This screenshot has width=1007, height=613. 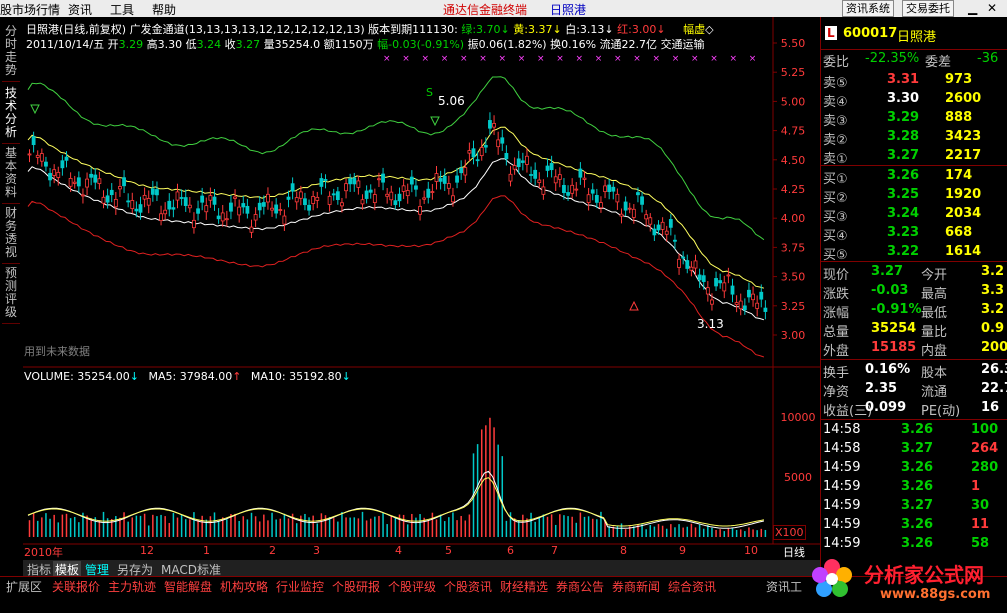 What do you see at coordinates (914, 138) in the screenshot?
I see `sell-row: 卖② 3.28 3423` at bounding box center [914, 138].